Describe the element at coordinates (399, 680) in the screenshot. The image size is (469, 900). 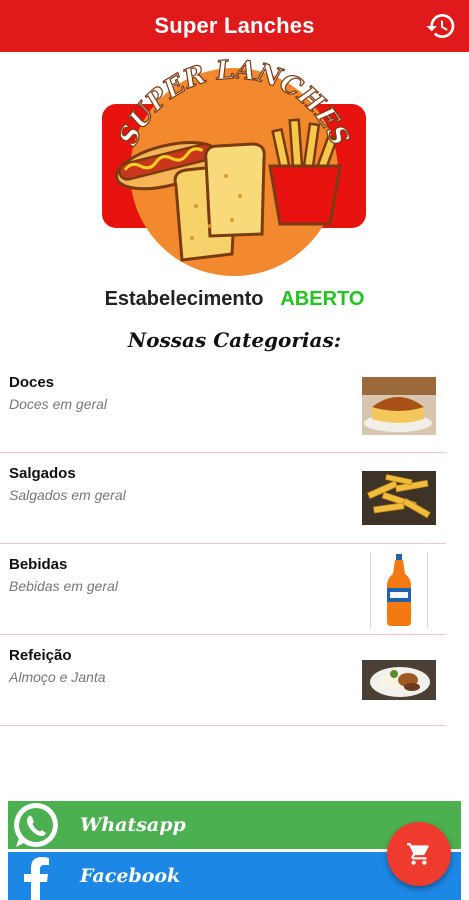
I see `meal-plate-image` at that location.